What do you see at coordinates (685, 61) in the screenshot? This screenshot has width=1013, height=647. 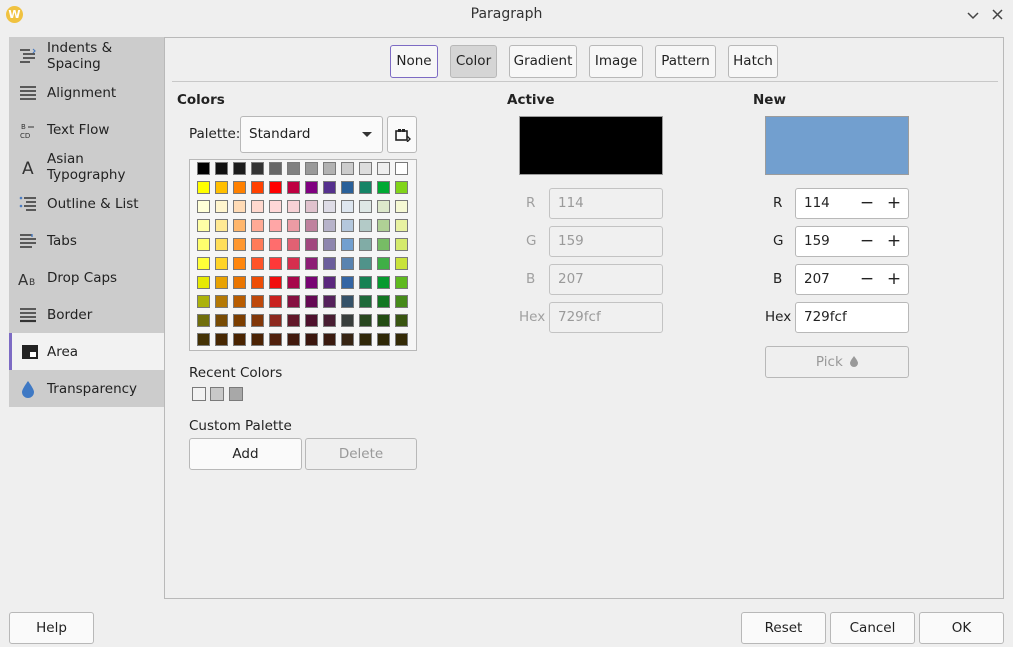 I see `fill-pattern-button: Pattern` at bounding box center [685, 61].